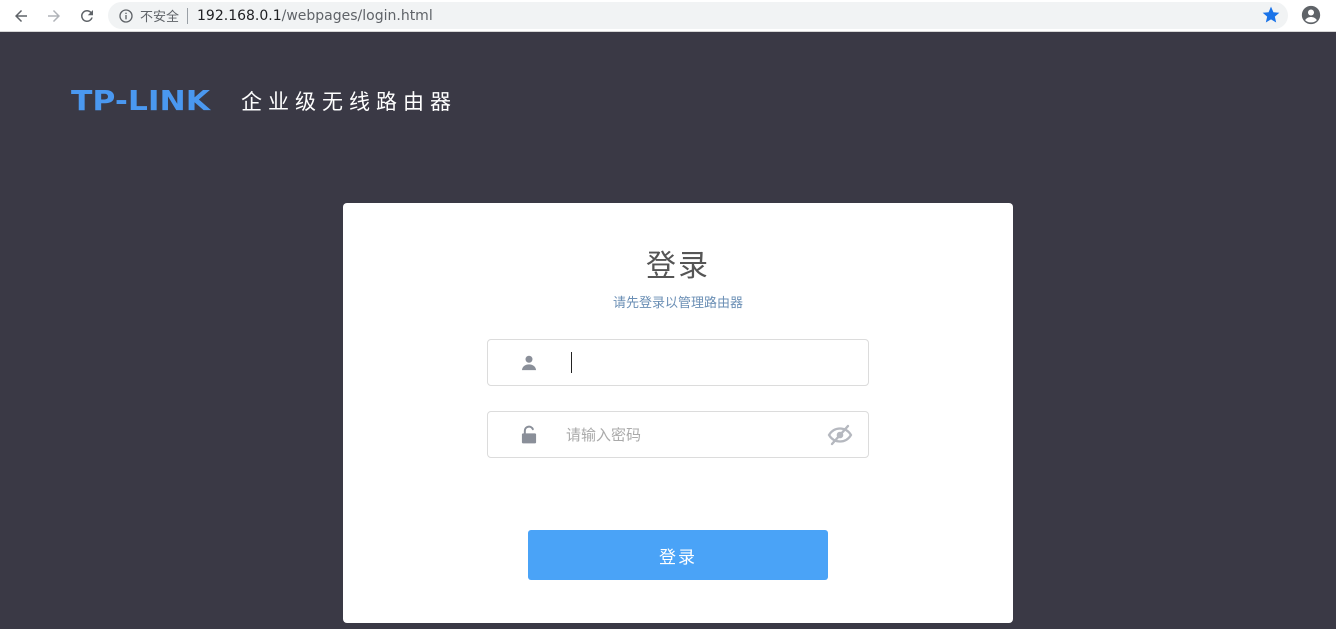 This screenshot has width=1336, height=629. I want to click on back-button, so click(21, 16).